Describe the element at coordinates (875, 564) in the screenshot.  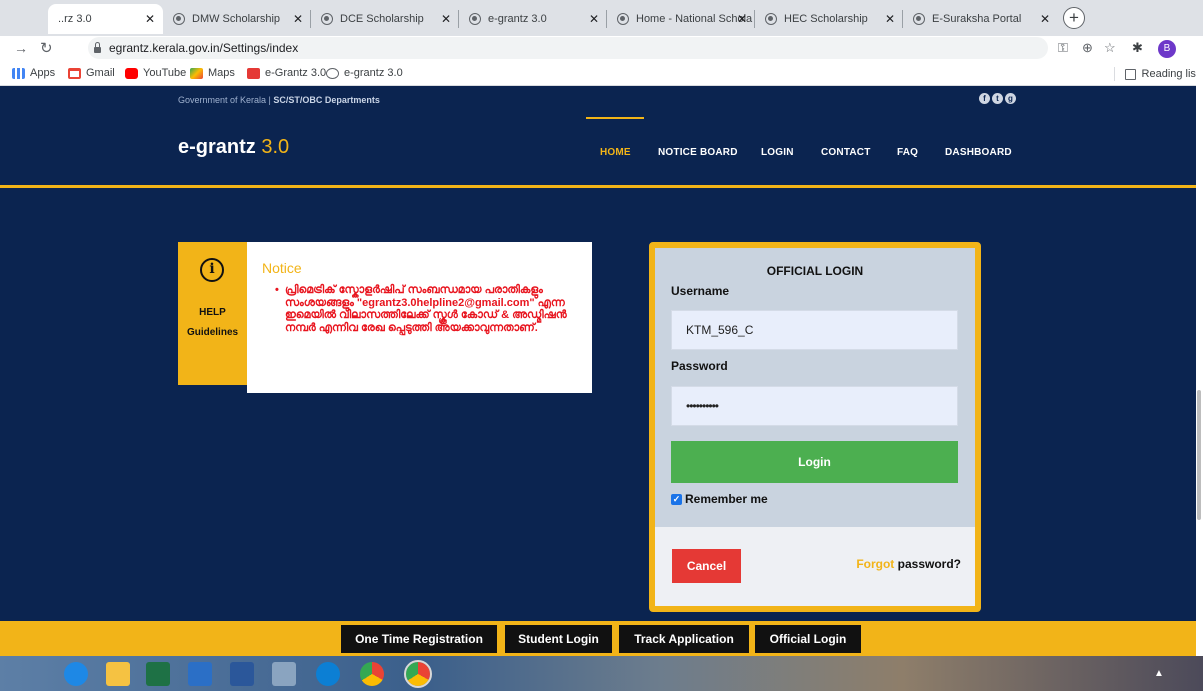
I see `forgot-text-1: Forgot` at that location.